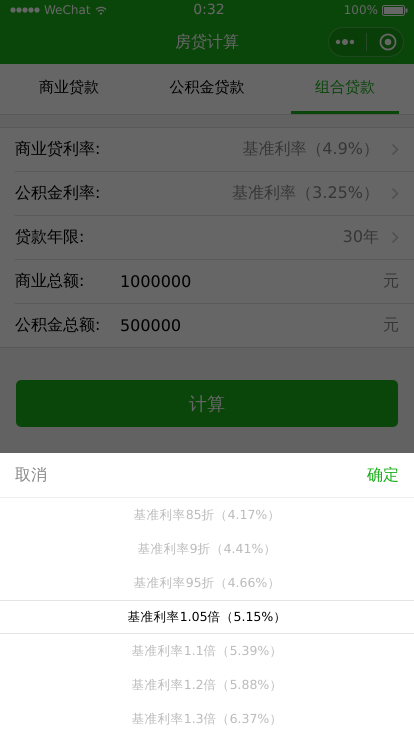 The width and height of the screenshot is (414, 736). Describe the element at coordinates (207, 583) in the screenshot. I see `picker-option: 基准利率95折（4.66%）` at that location.